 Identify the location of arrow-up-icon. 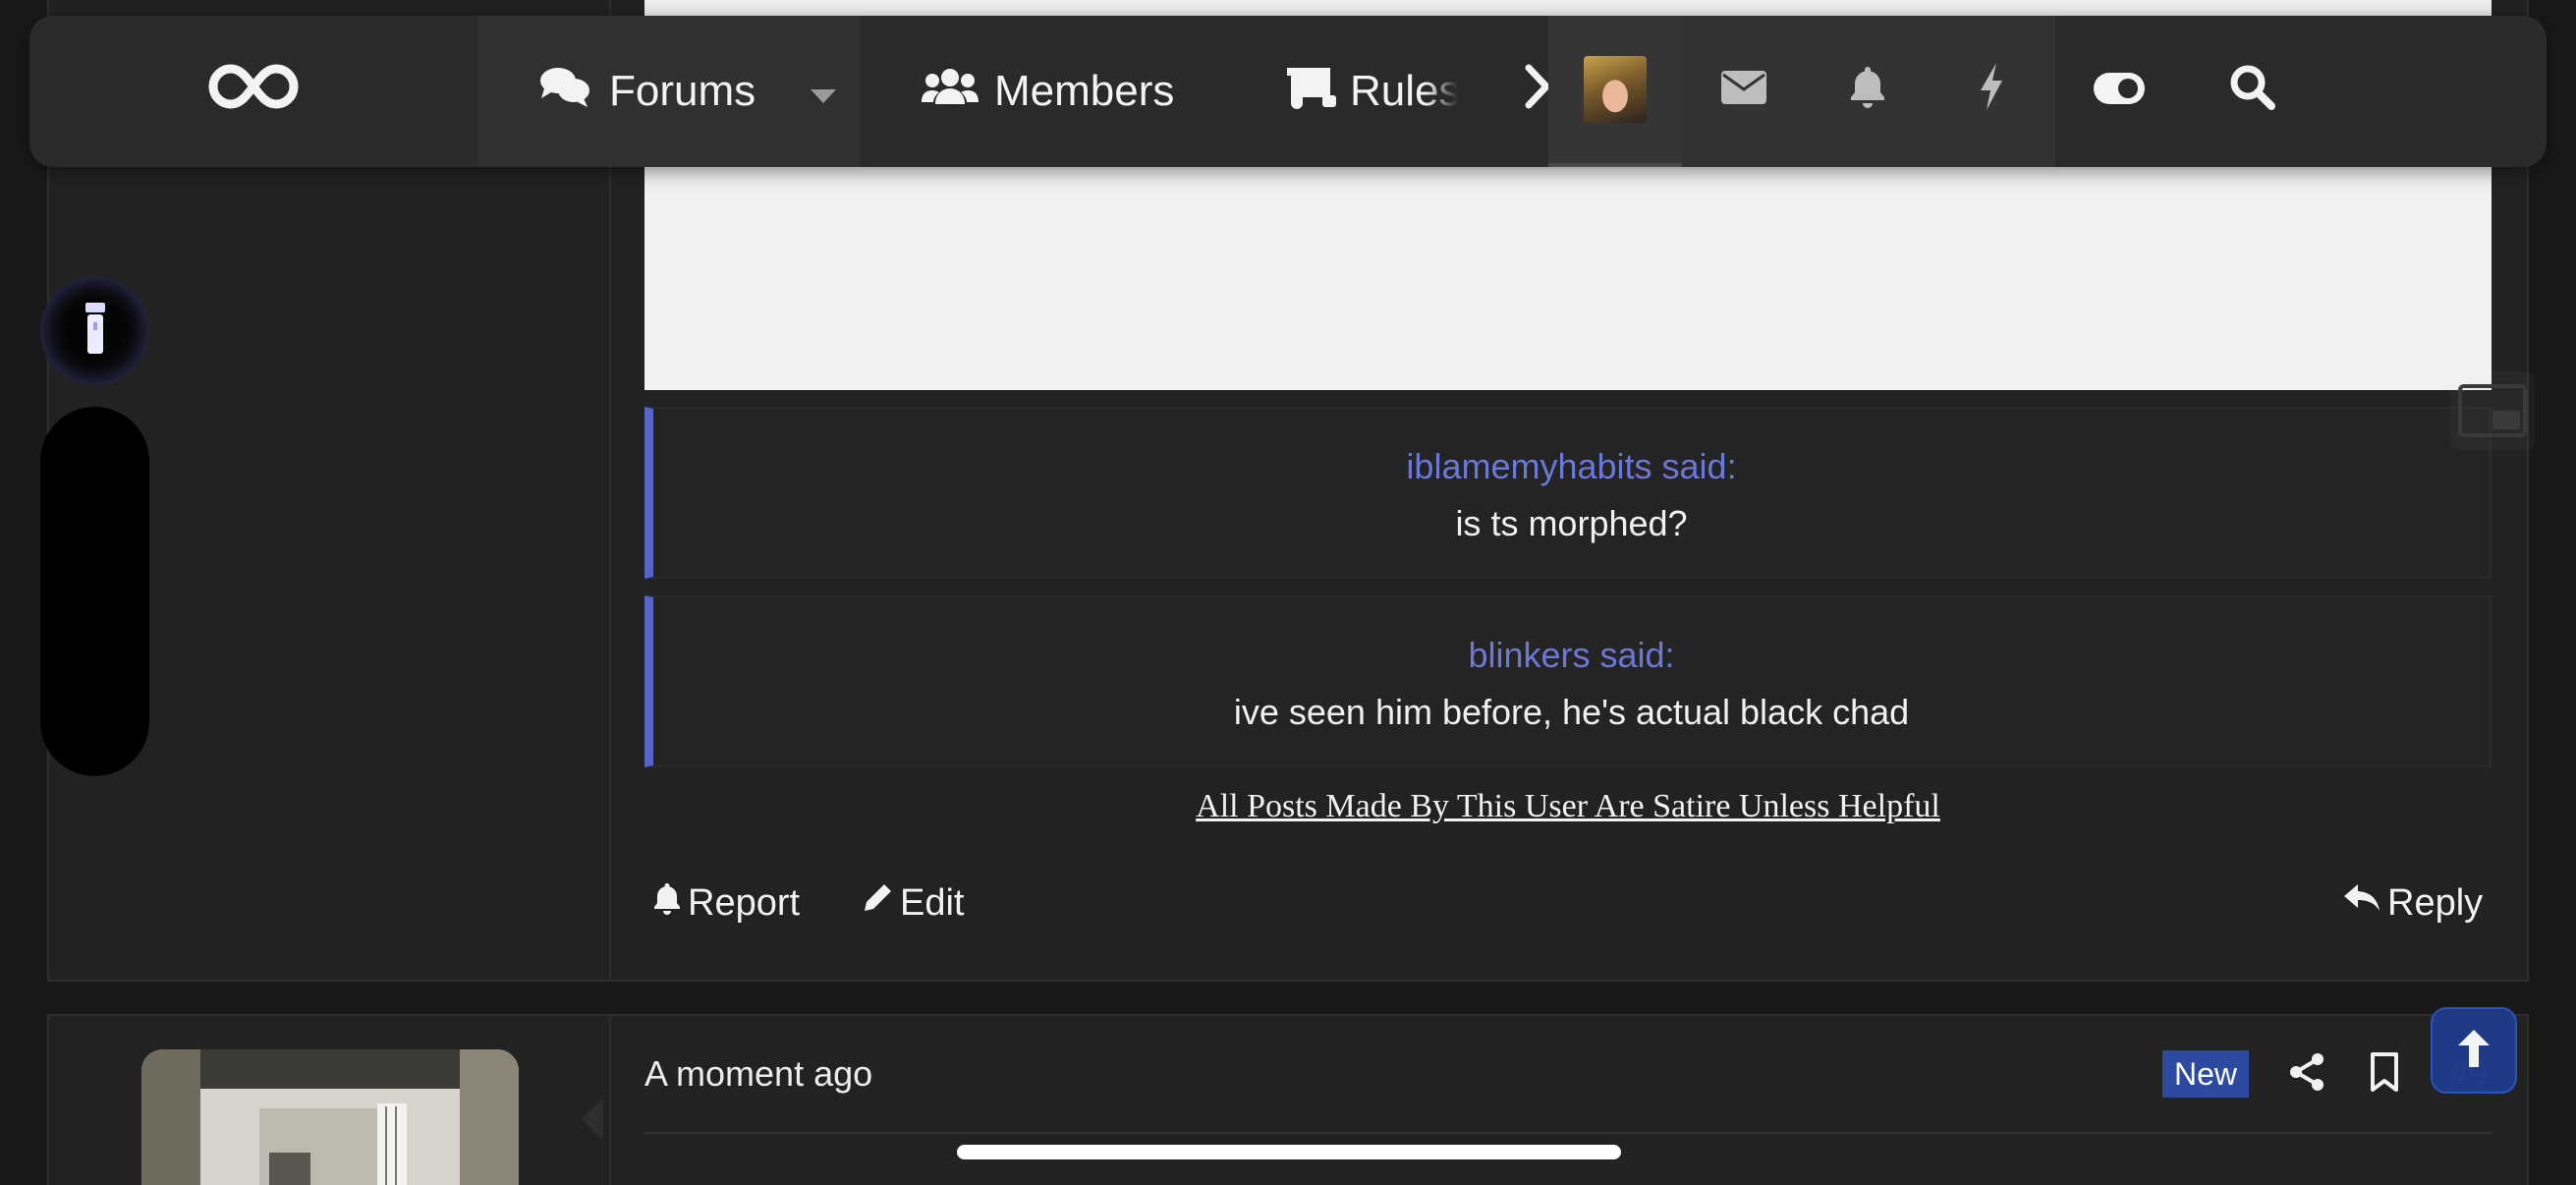
(2473, 1051).